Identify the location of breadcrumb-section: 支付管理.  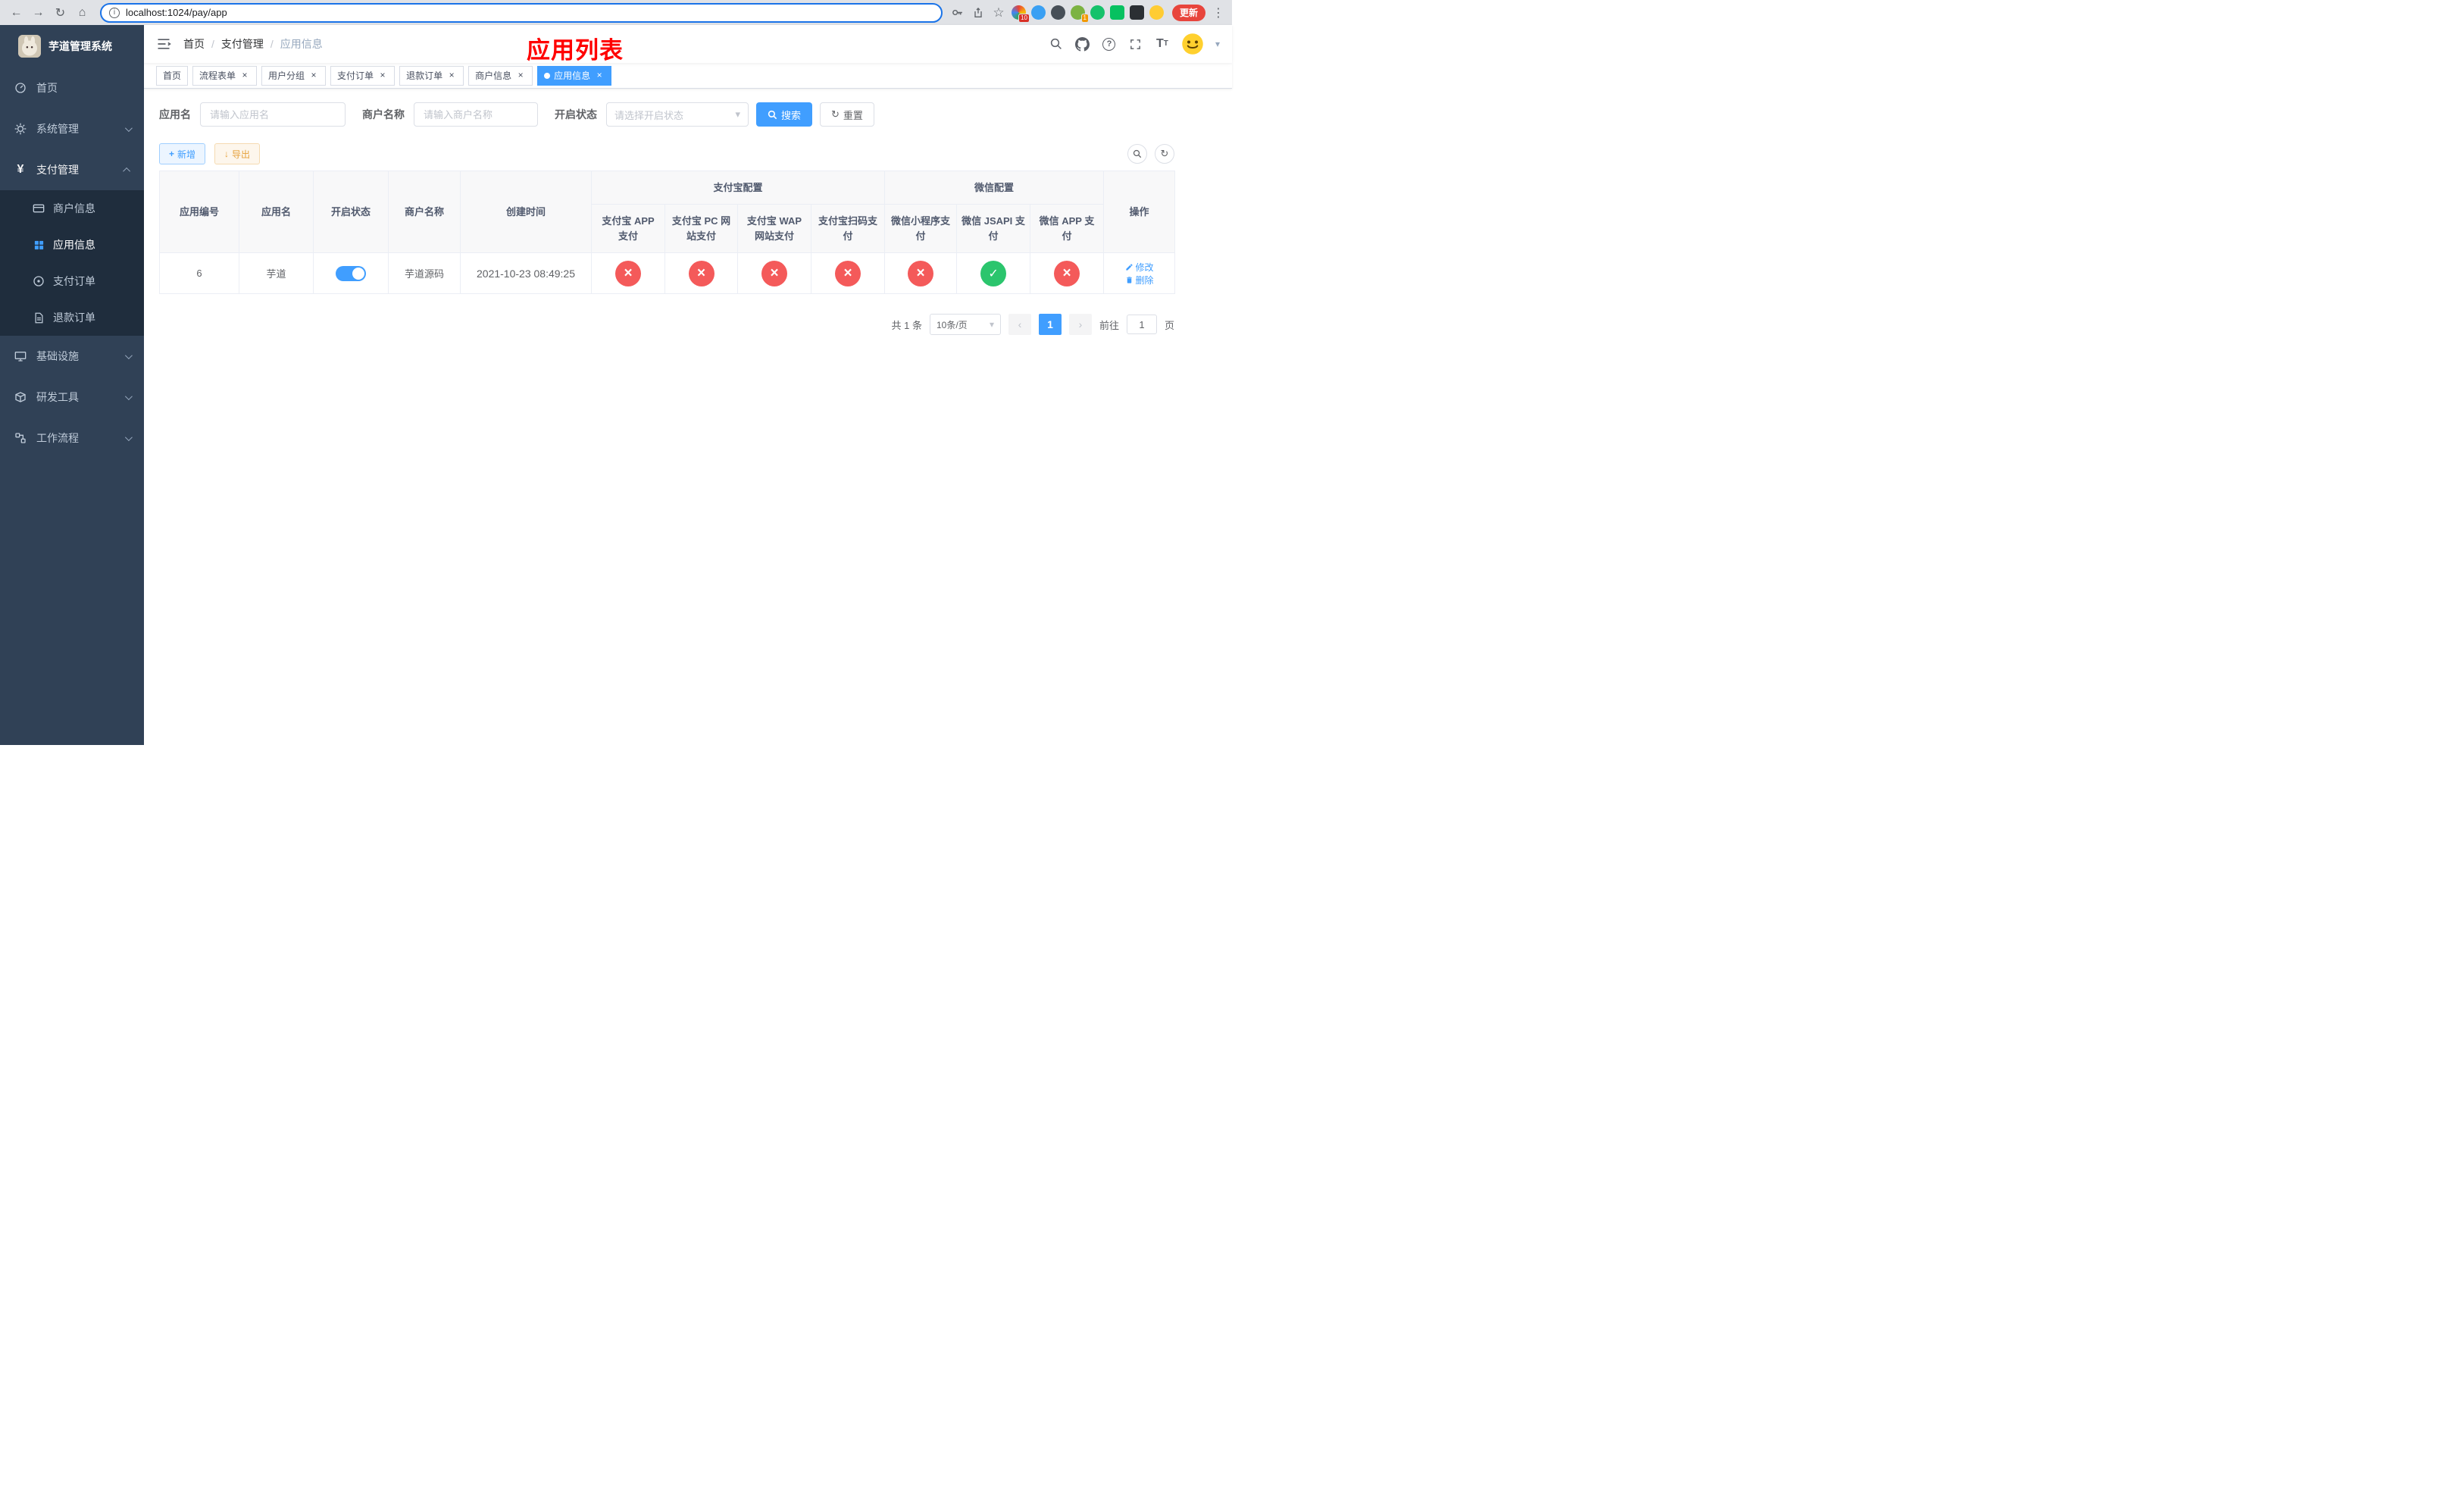
(242, 44).